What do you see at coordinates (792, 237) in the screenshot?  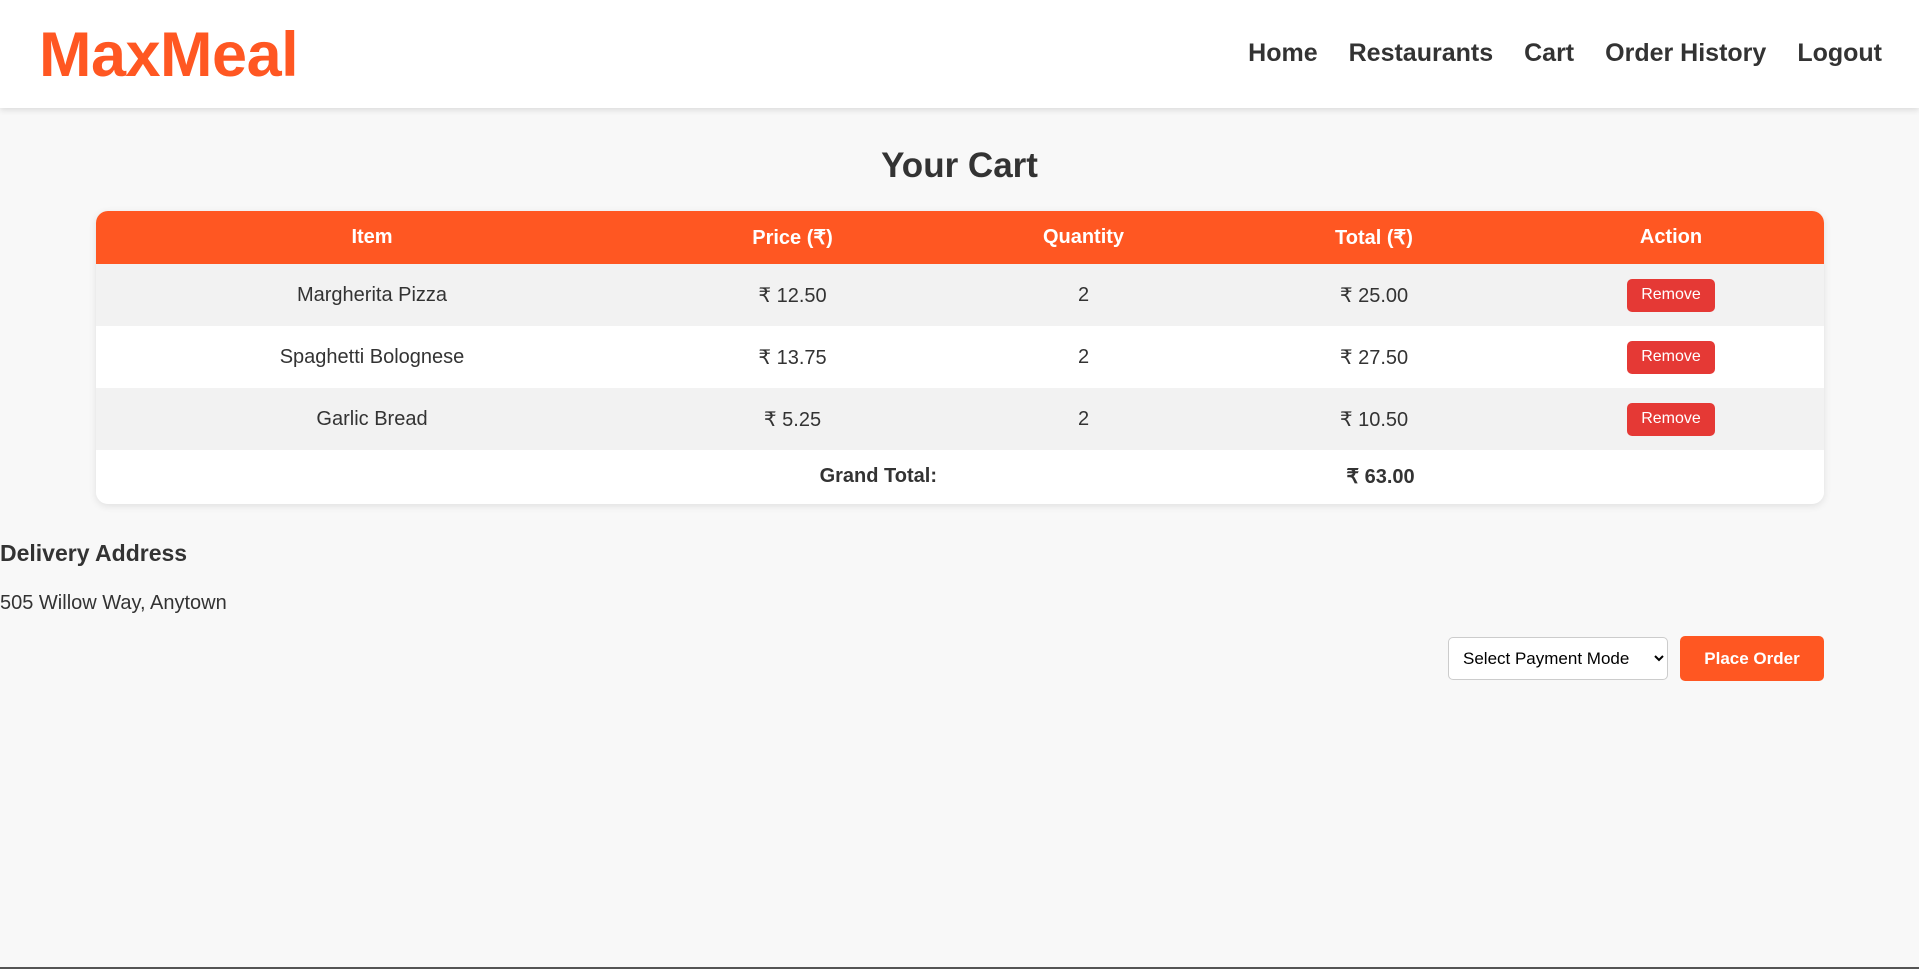 I see `column-header-price: Price (₹)` at bounding box center [792, 237].